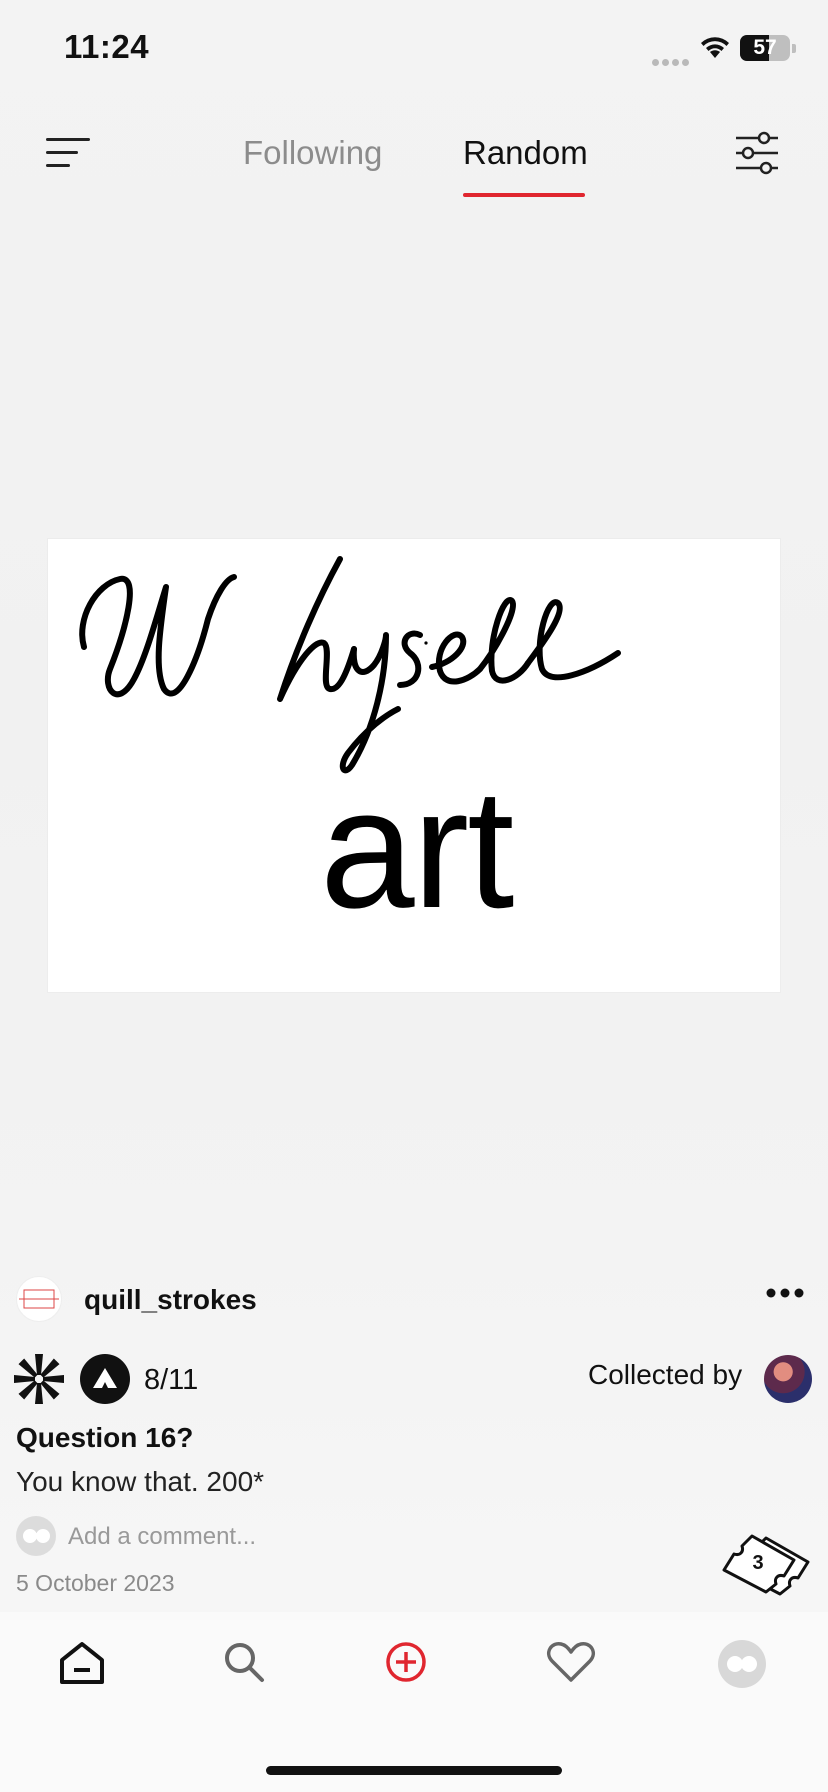 Image resolution: width=828 pixels, height=1792 pixels. Describe the element at coordinates (312, 153) in the screenshot. I see `tab-following: Following` at that location.